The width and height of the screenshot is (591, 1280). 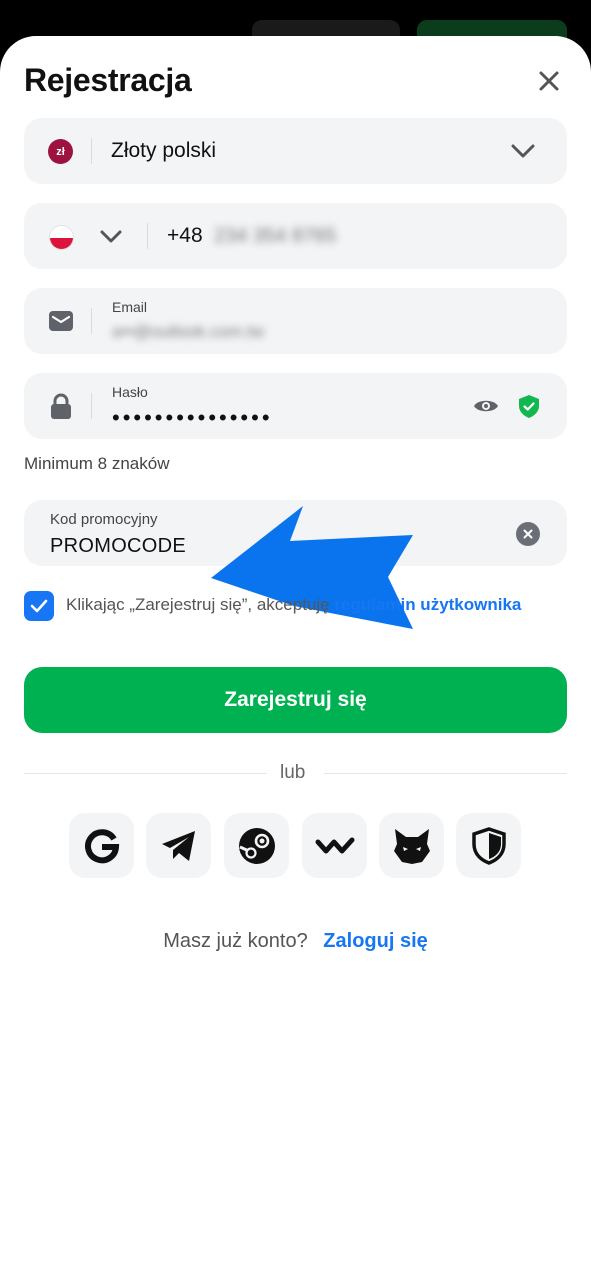 I want to click on clear-icon, so click(x=528, y=534).